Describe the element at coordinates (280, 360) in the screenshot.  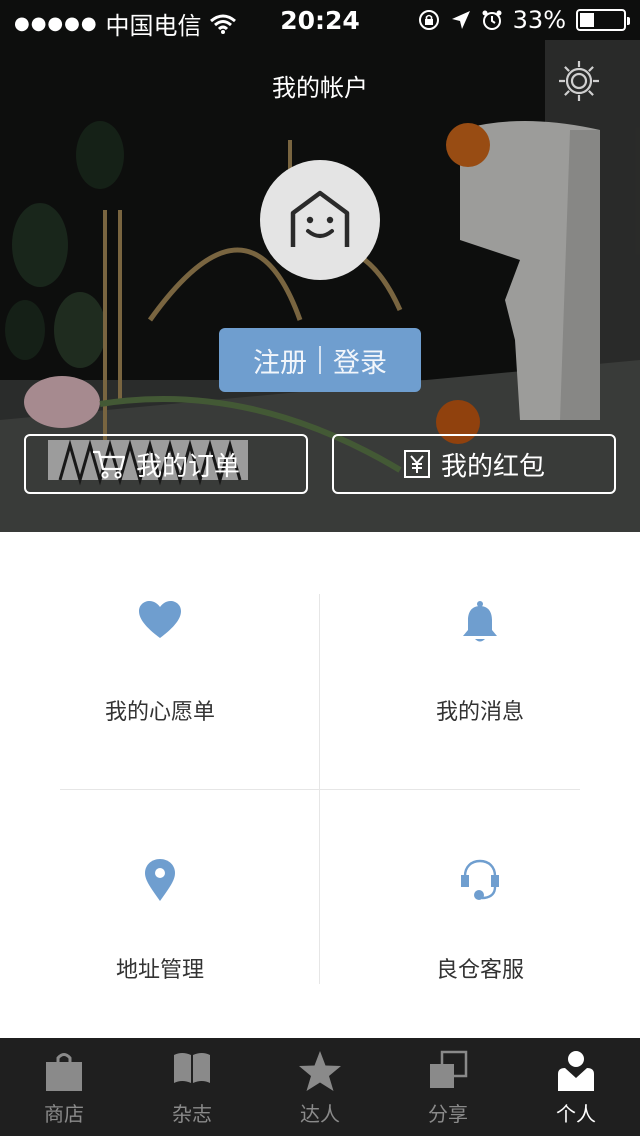
I see `register-label: 注册` at that location.